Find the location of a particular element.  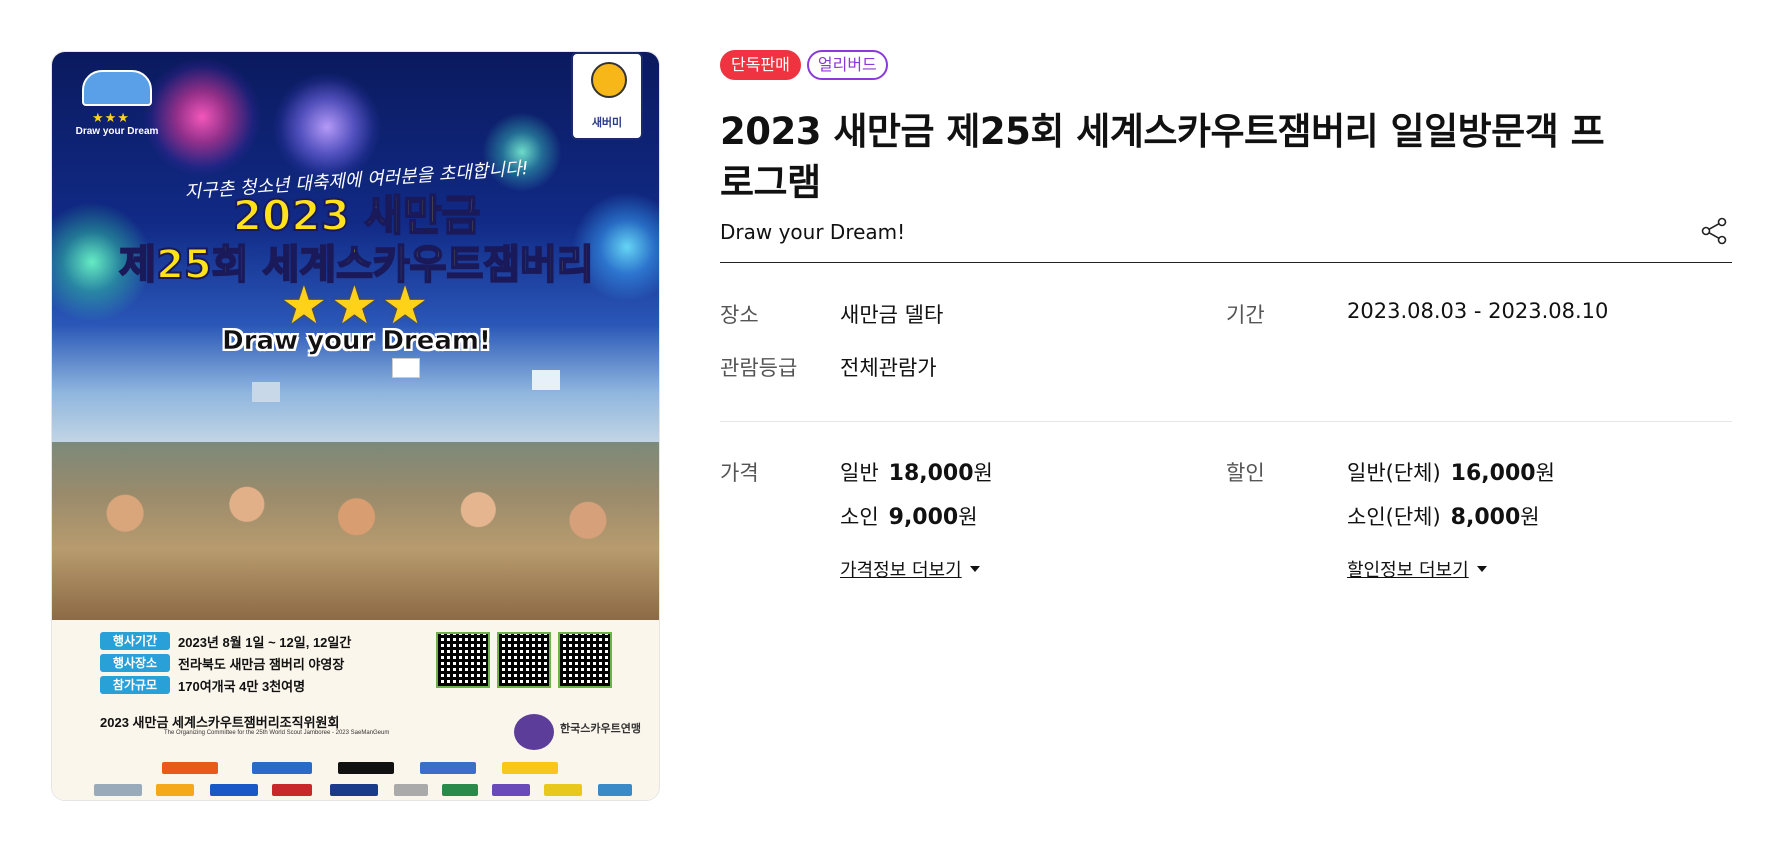

qr-code-group is located at coordinates (526, 662).